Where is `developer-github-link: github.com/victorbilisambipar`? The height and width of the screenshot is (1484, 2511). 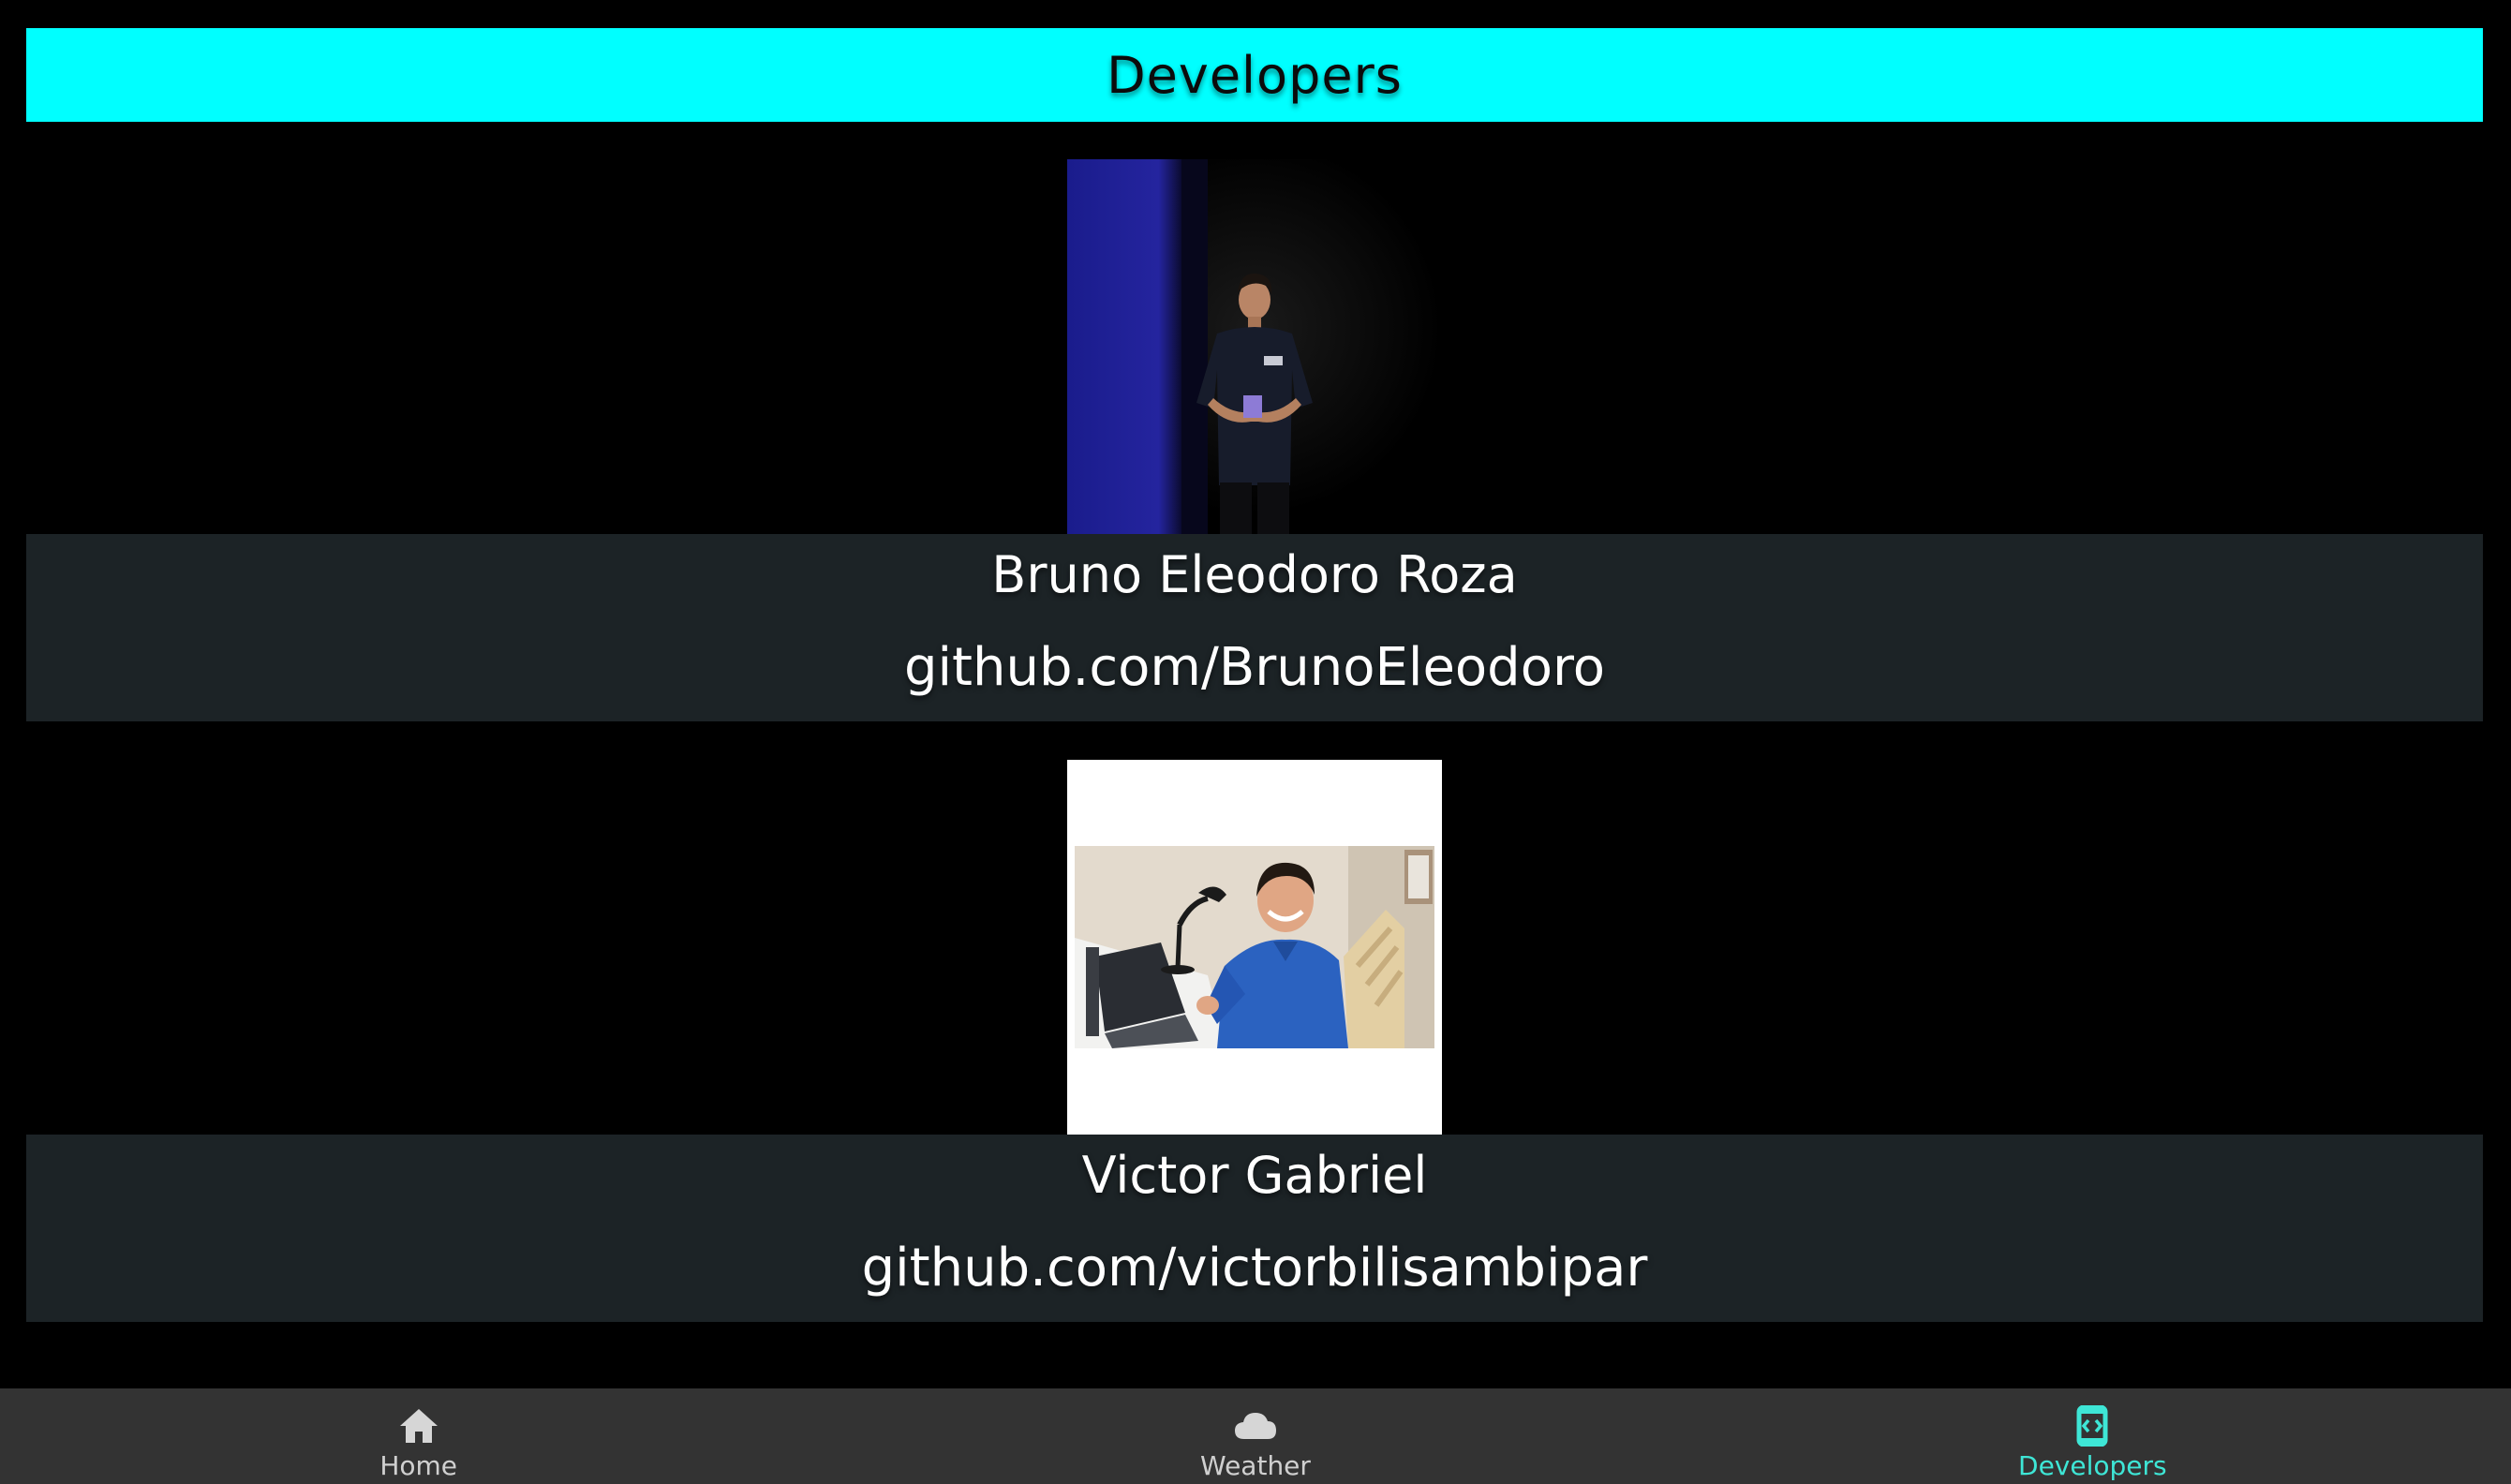
developer-github-link: github.com/victorbilisambipar is located at coordinates (1254, 1268).